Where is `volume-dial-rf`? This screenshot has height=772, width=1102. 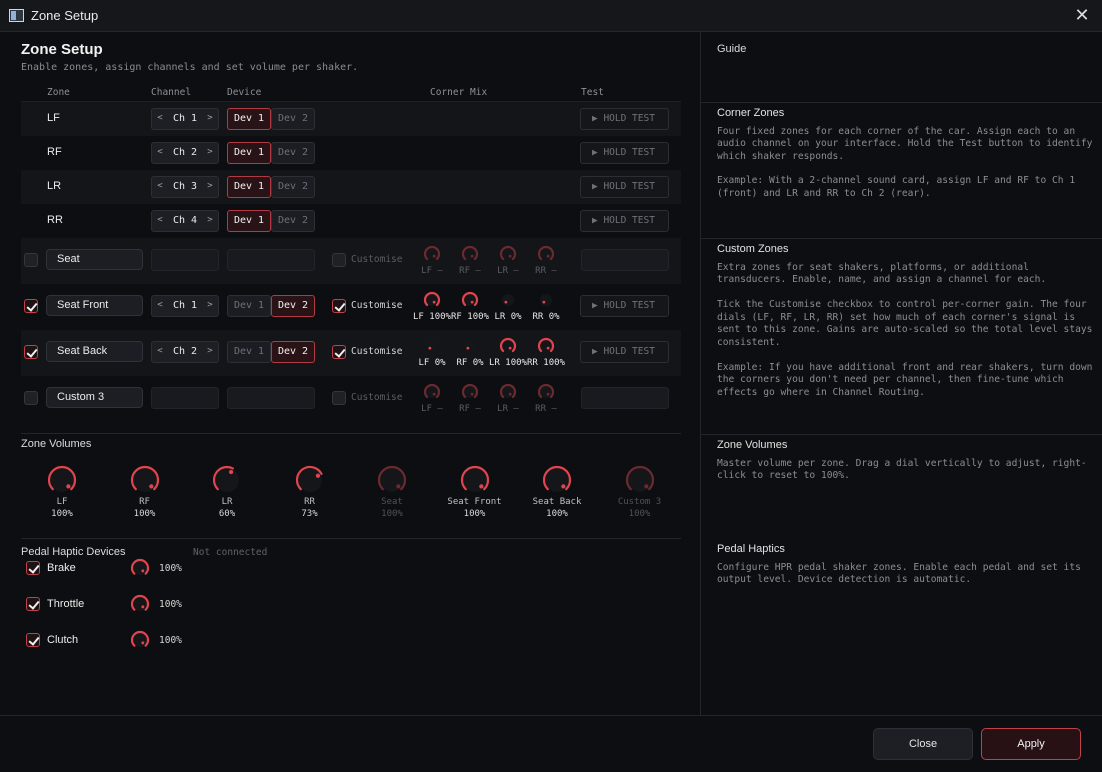
volume-dial-rf is located at coordinates (145, 480).